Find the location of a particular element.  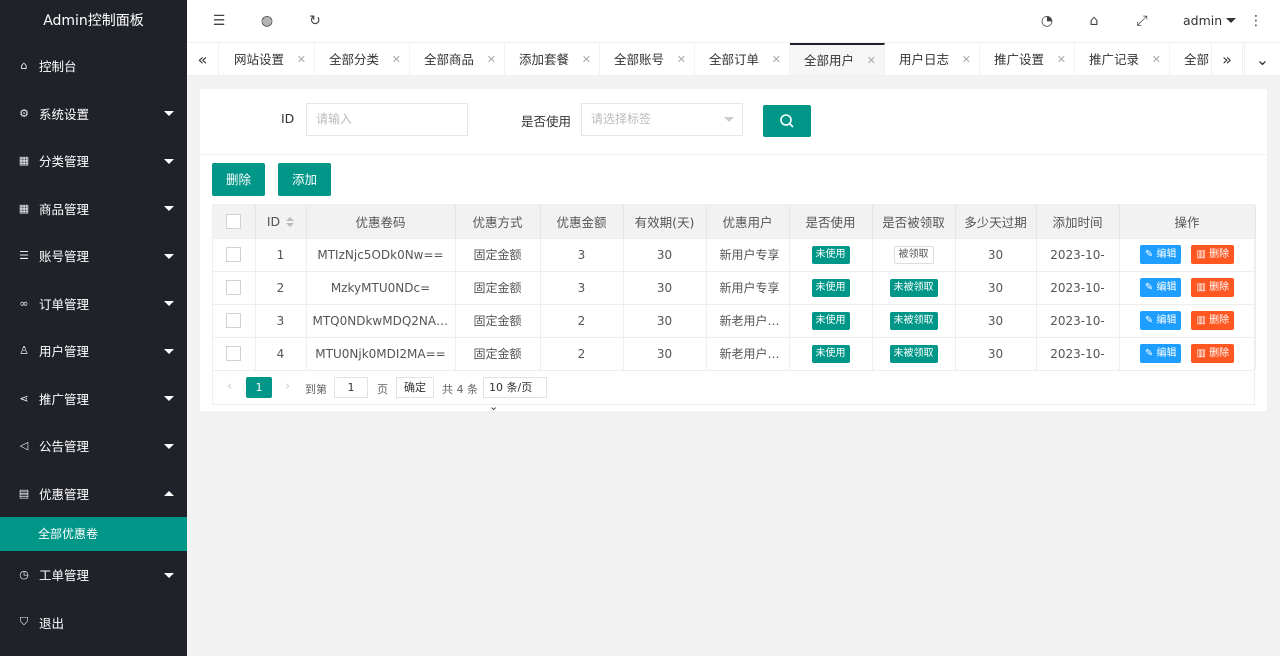

tab-label: 全部分类 is located at coordinates (354, 59).